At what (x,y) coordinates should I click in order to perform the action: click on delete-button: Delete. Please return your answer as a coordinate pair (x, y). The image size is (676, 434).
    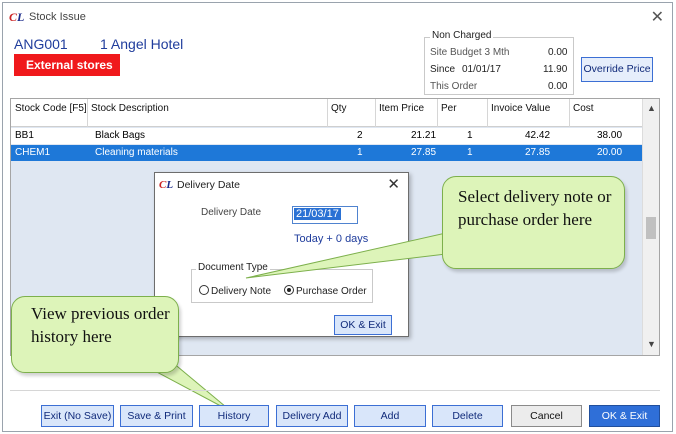
    Looking at the image, I should click on (467, 416).